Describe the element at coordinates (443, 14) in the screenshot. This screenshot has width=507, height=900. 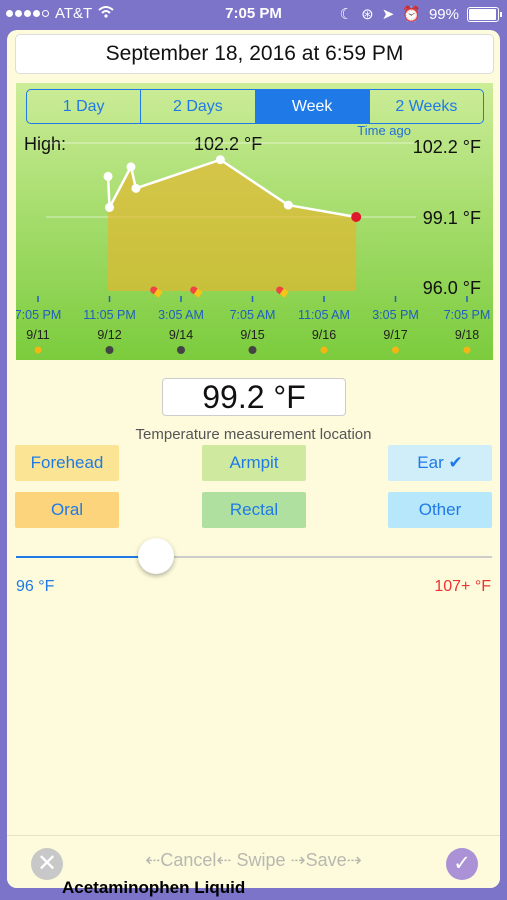
I see `battery-percent: 99%` at that location.